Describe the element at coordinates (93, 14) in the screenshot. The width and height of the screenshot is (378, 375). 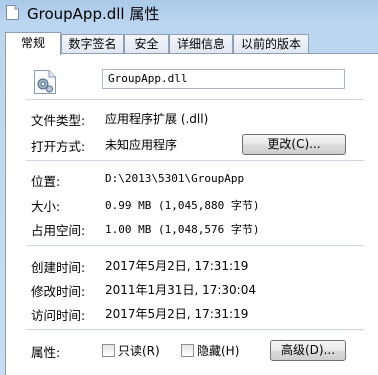
I see `window-title: GroupApp.dll 属性` at that location.